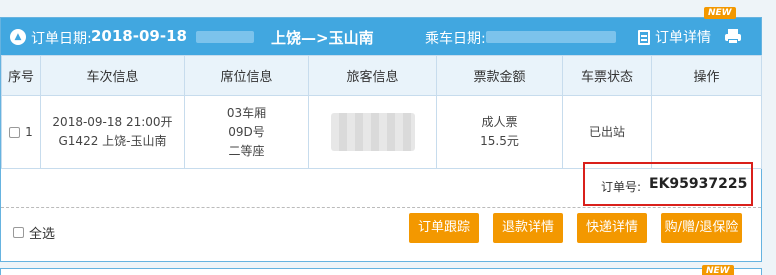 The height and width of the screenshot is (275, 776). Describe the element at coordinates (18, 37) in the screenshot. I see `collapse-icon: ▲` at that location.